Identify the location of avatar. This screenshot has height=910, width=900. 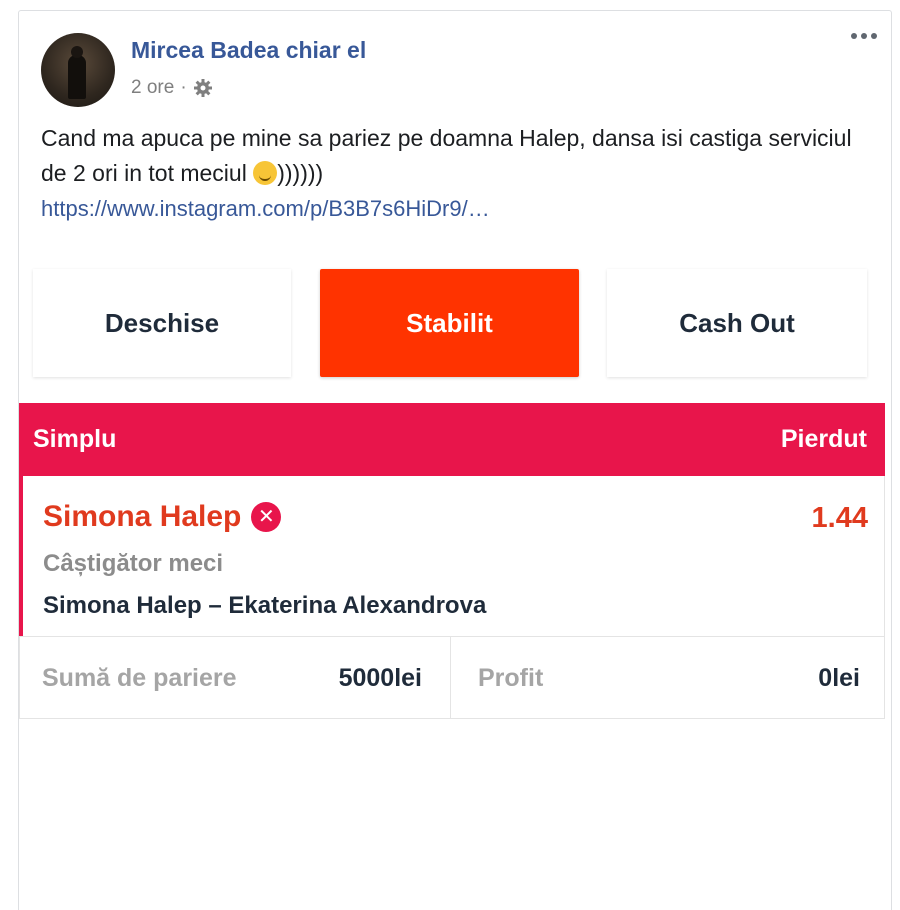
(78, 70).